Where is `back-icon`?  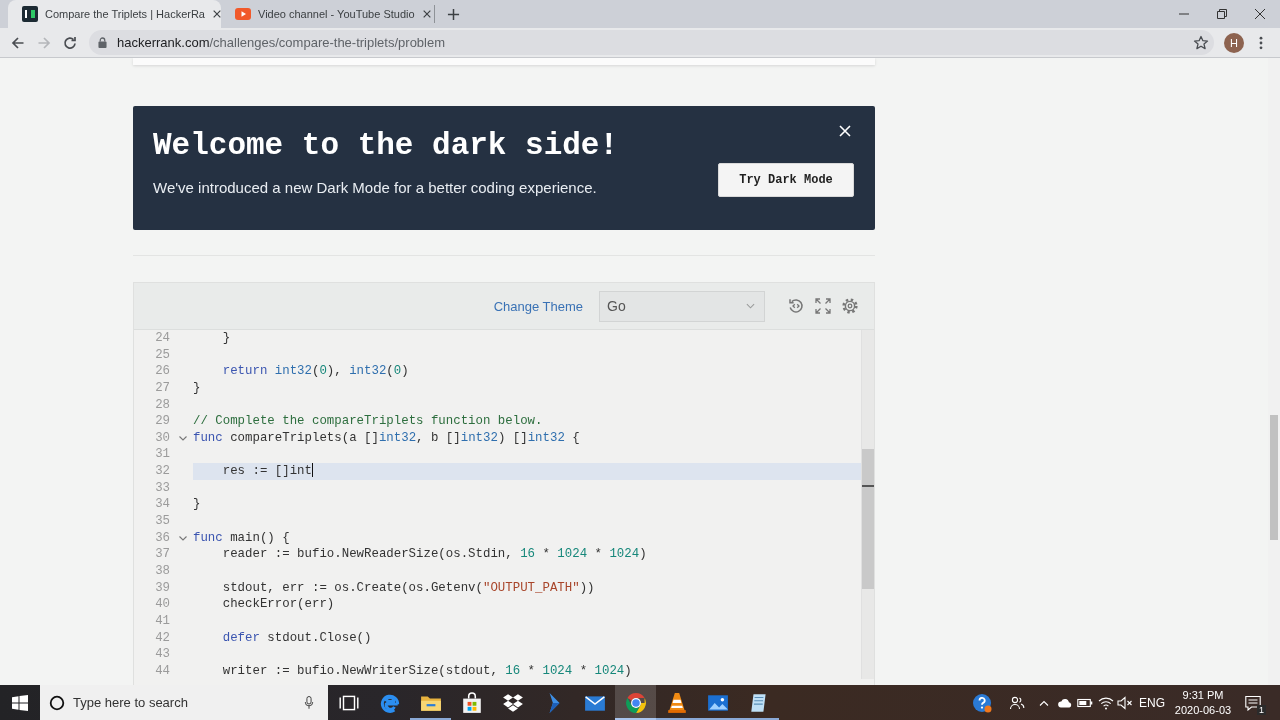
back-icon is located at coordinates (18, 42).